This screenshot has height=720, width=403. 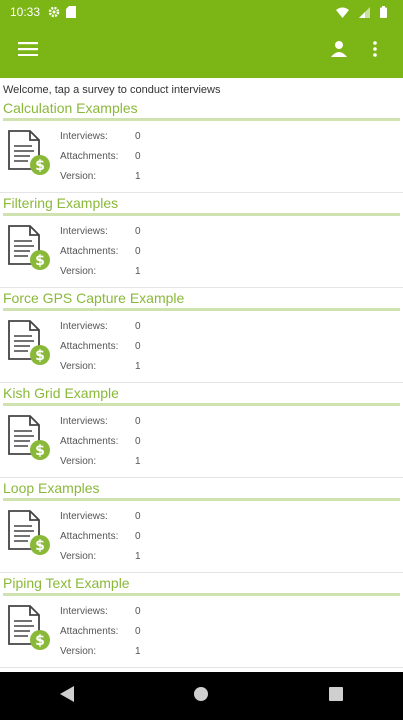 What do you see at coordinates (51, 488) in the screenshot?
I see `survey-title: Loop Examples` at bounding box center [51, 488].